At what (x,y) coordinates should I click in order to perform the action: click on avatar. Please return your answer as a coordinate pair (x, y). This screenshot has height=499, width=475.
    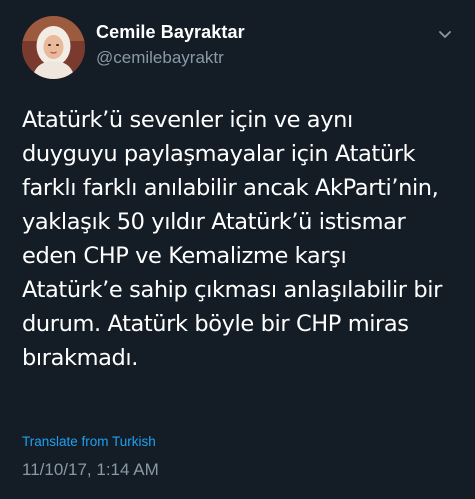
    Looking at the image, I should click on (53, 47).